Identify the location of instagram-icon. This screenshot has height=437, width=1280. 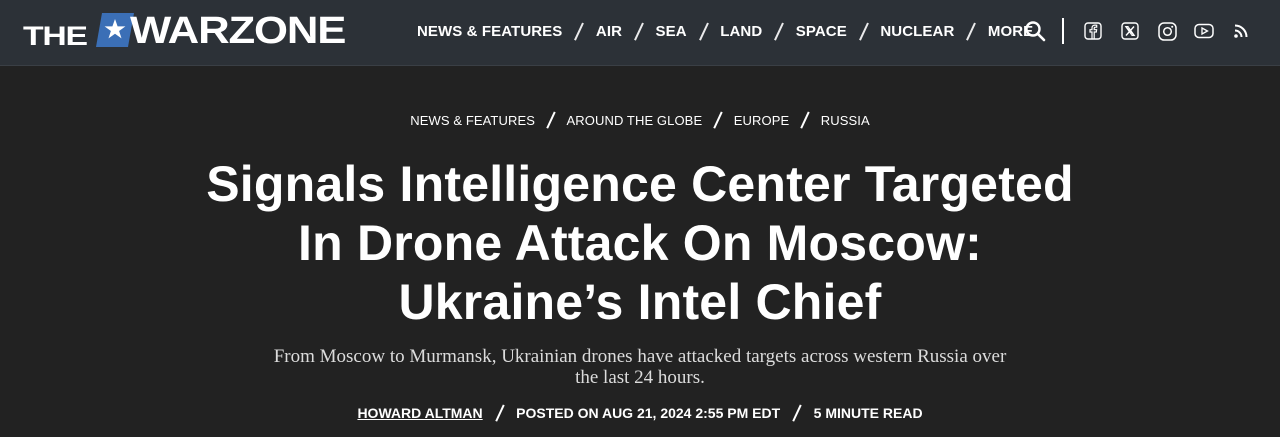
(1167, 31).